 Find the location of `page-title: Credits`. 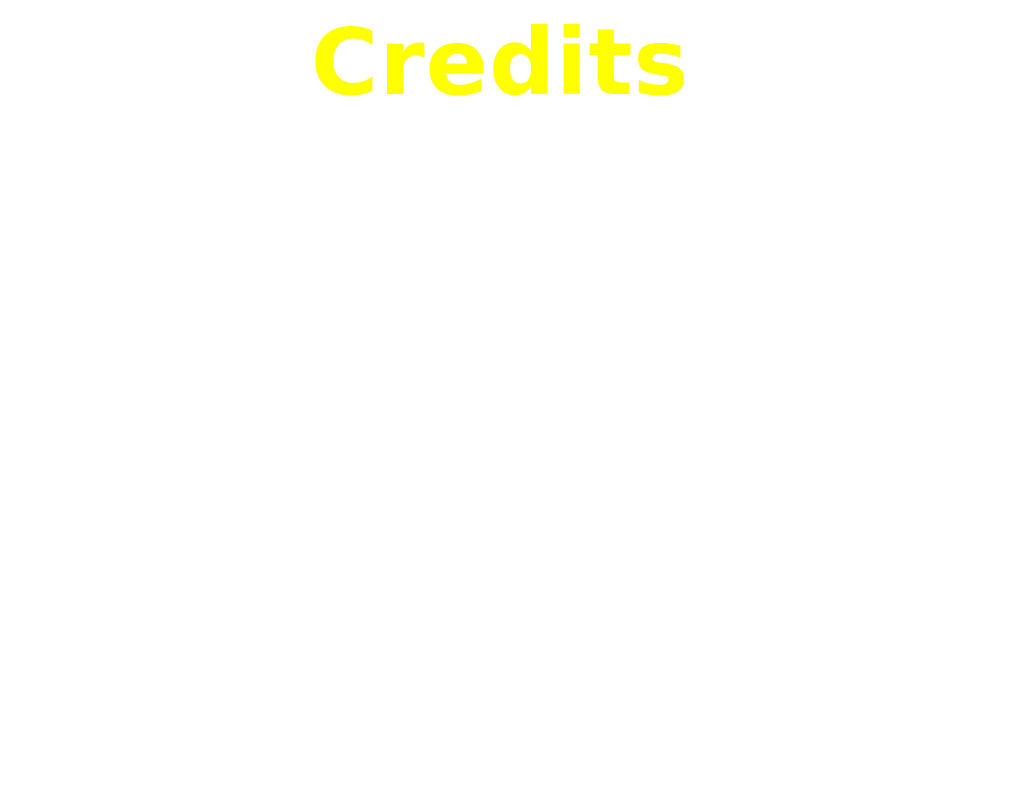

page-title: Credits is located at coordinates (500, 62).